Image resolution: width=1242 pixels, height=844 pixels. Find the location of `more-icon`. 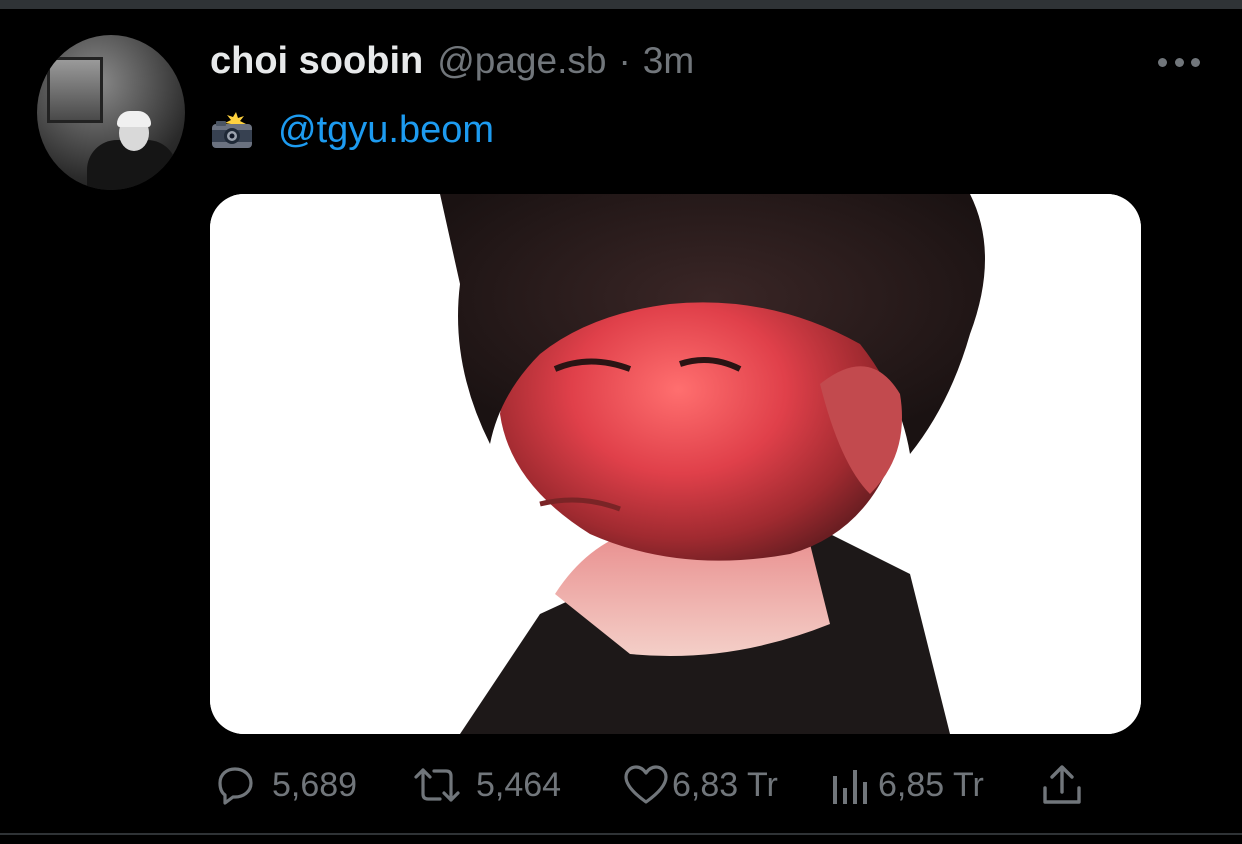

more-icon is located at coordinates (1179, 62).